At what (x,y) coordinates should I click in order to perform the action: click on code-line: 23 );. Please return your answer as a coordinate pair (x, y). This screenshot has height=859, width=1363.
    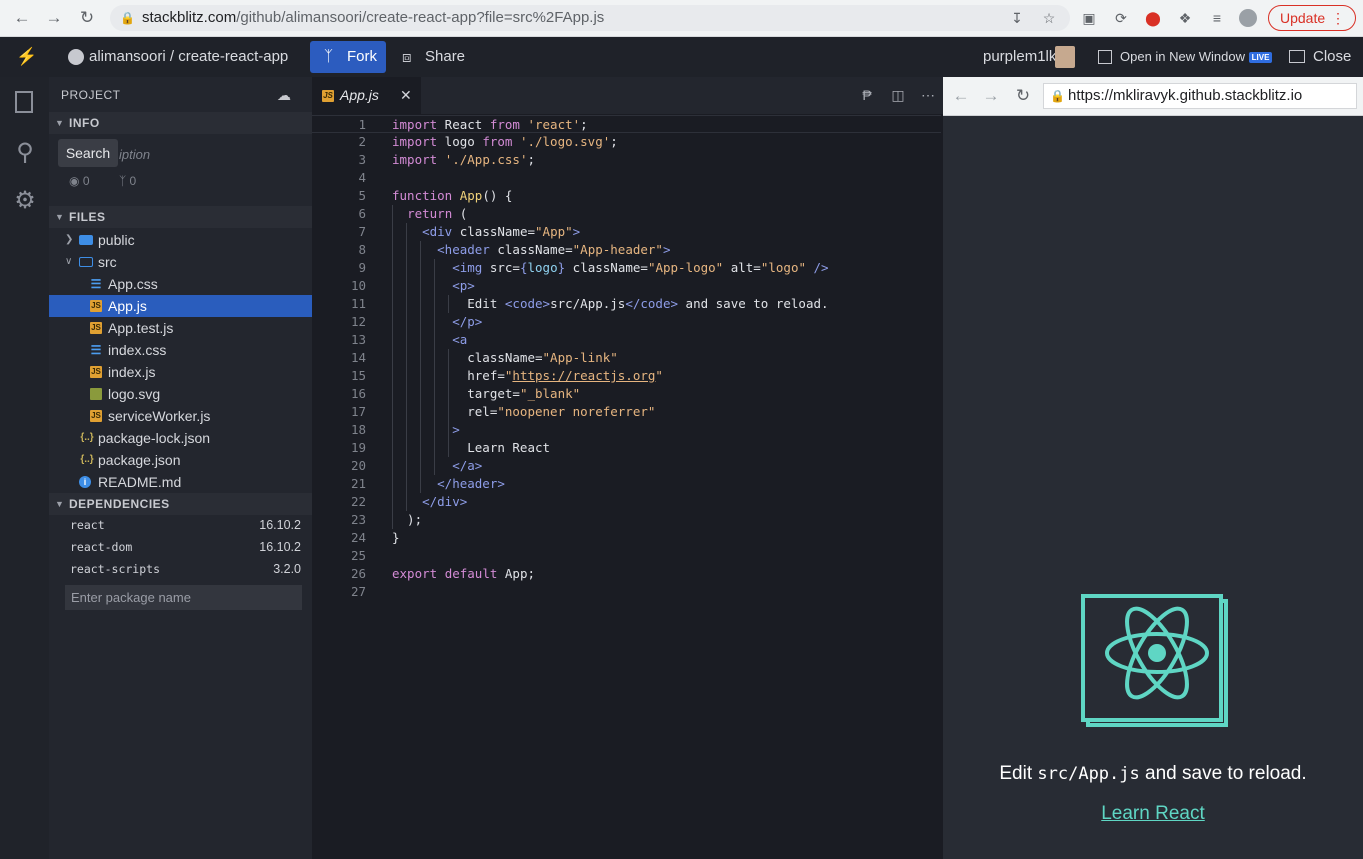
    Looking at the image, I should click on (627, 520).